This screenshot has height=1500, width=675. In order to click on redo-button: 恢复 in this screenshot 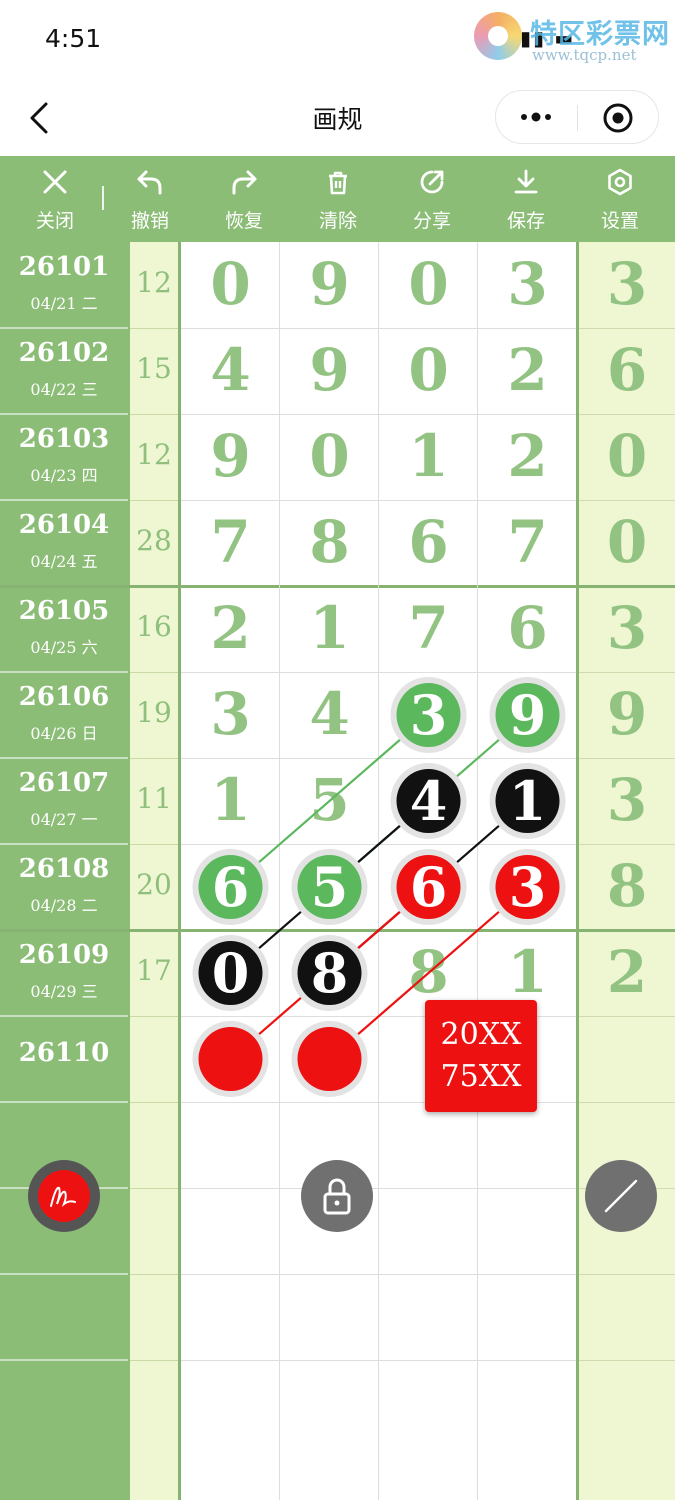, I will do `click(244, 199)`.